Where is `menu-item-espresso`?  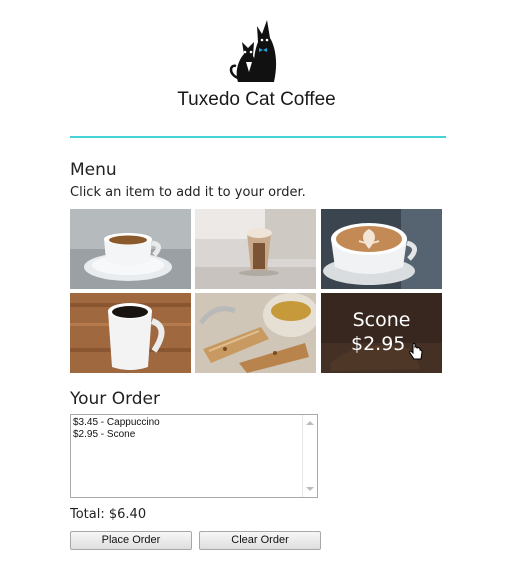 menu-item-espresso is located at coordinates (130, 249).